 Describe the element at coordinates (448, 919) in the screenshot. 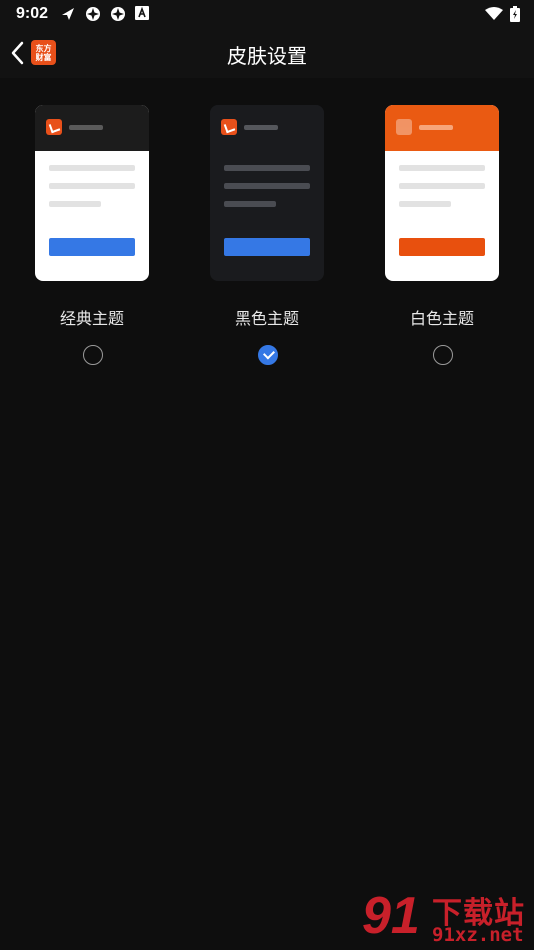

I see `watermark: 91 下载站 91xz.net` at that location.